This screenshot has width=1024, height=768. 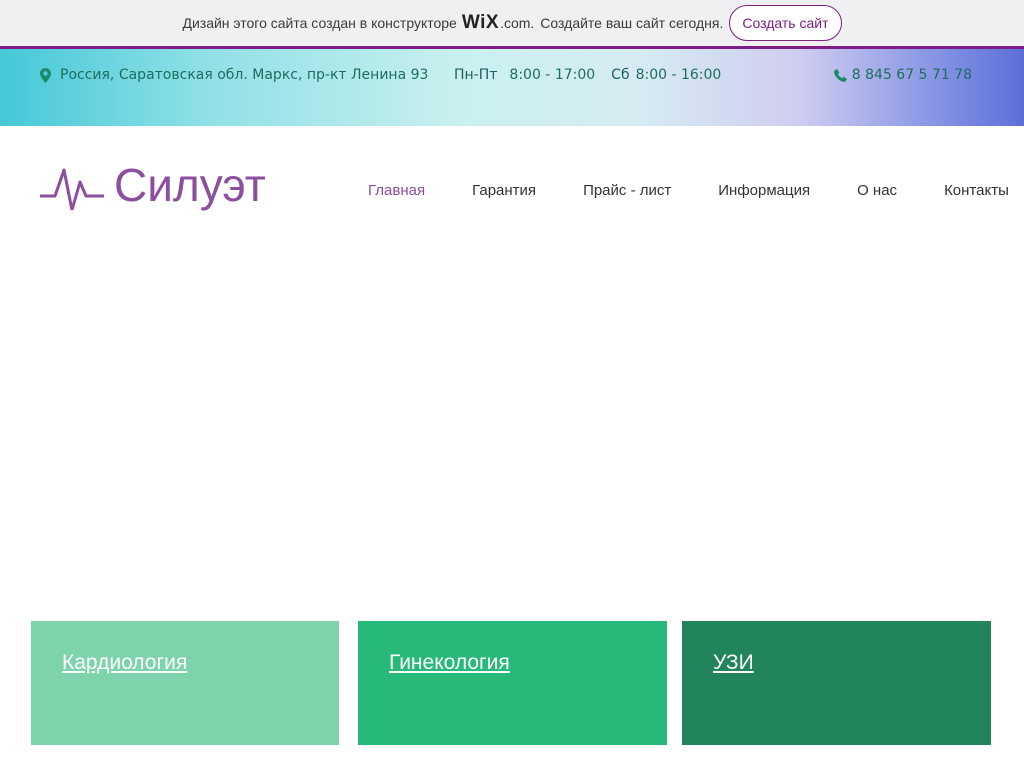 I want to click on wix-logo: WiX, so click(x=480, y=23).